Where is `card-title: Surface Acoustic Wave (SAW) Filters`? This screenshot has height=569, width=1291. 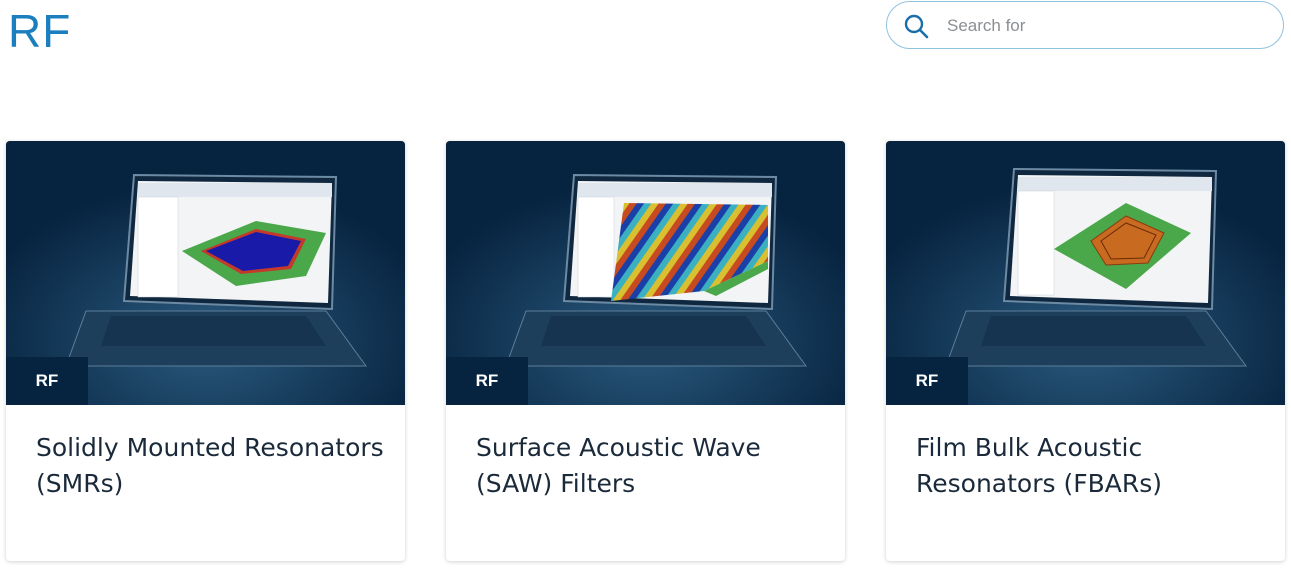
card-title: Surface Acoustic Wave (SAW) Filters is located at coordinates (651, 466).